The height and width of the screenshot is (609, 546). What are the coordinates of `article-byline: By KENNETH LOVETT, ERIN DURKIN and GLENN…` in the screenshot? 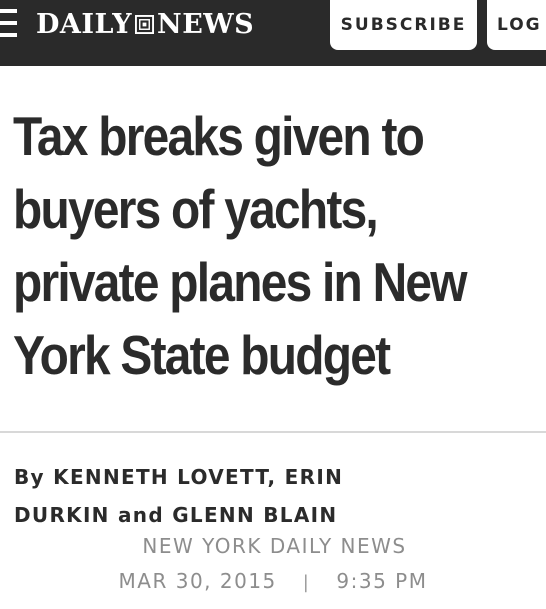 It's located at (178, 496).